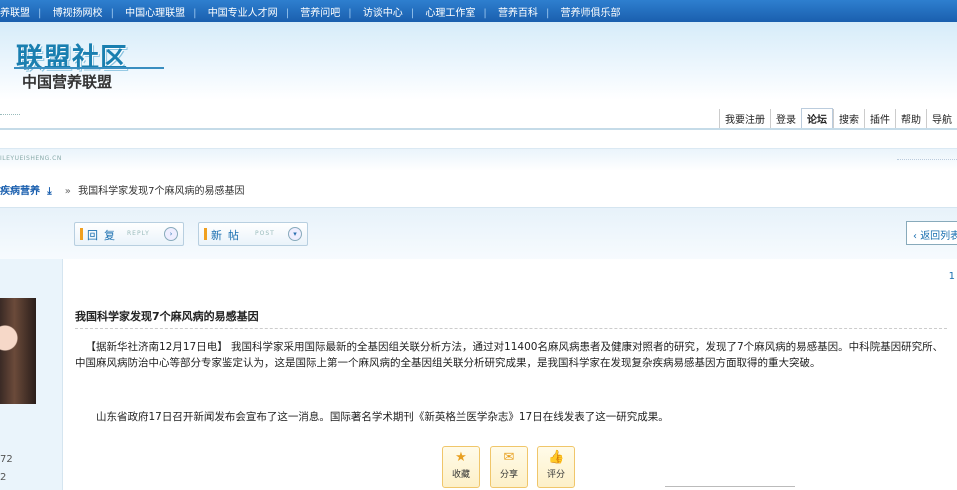 The width and height of the screenshot is (957, 490). Describe the element at coordinates (910, 118) in the screenshot. I see `nav-help: 帮助` at that location.